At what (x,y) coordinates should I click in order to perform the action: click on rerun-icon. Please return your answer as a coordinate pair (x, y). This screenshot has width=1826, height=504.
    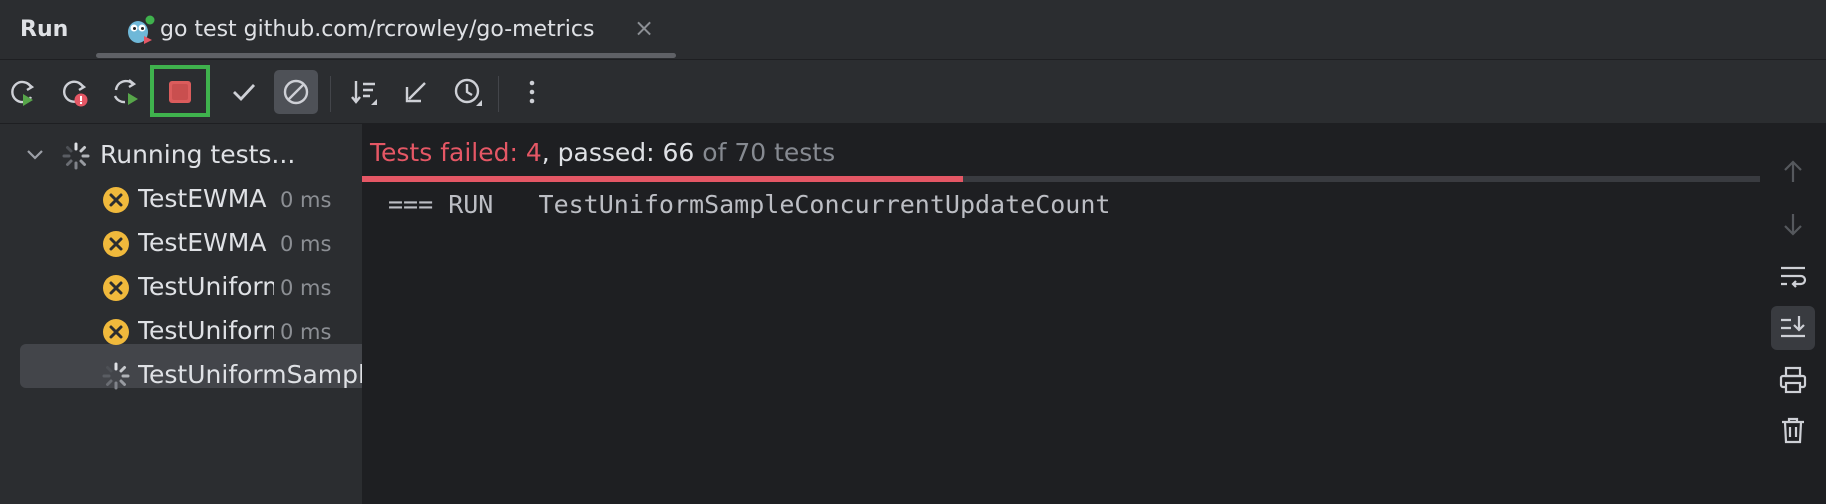
    Looking at the image, I should click on (23, 93).